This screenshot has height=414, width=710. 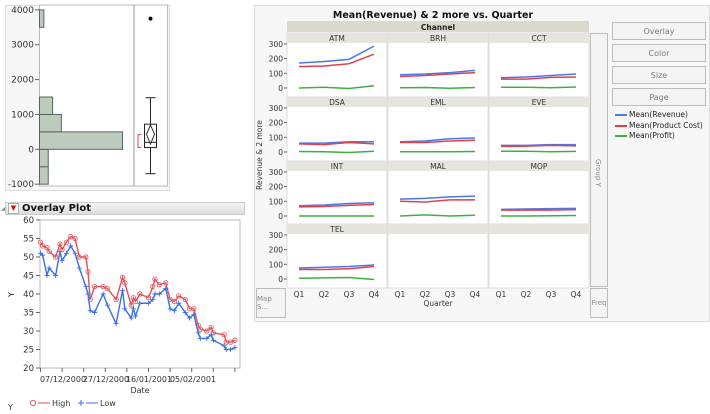 What do you see at coordinates (22, 46) in the screenshot?
I see `y-tick-label: 3000` at bounding box center [22, 46].